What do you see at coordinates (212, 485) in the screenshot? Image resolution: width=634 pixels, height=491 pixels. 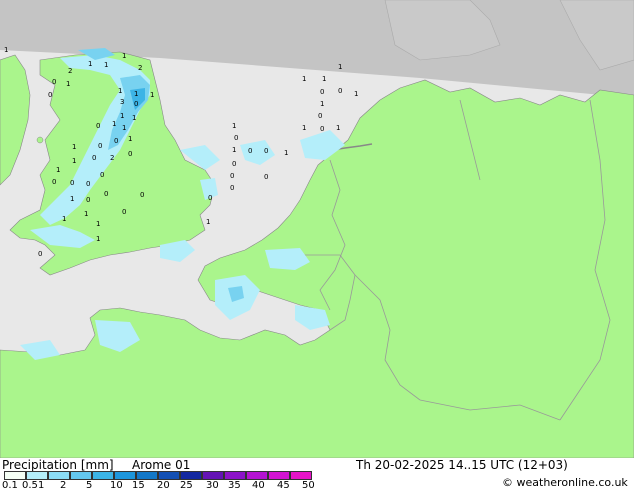 I see `color-scale-tick-label: 30` at bounding box center [212, 485].